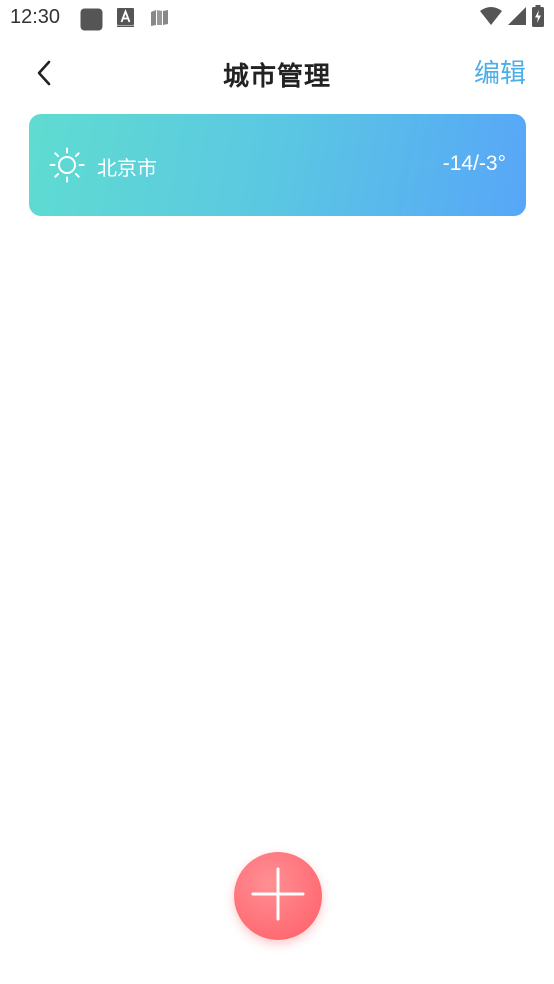 The height and width of the screenshot is (984, 554). Describe the element at coordinates (276, 77) in the screenshot. I see `page-title: 城市管理` at that location.